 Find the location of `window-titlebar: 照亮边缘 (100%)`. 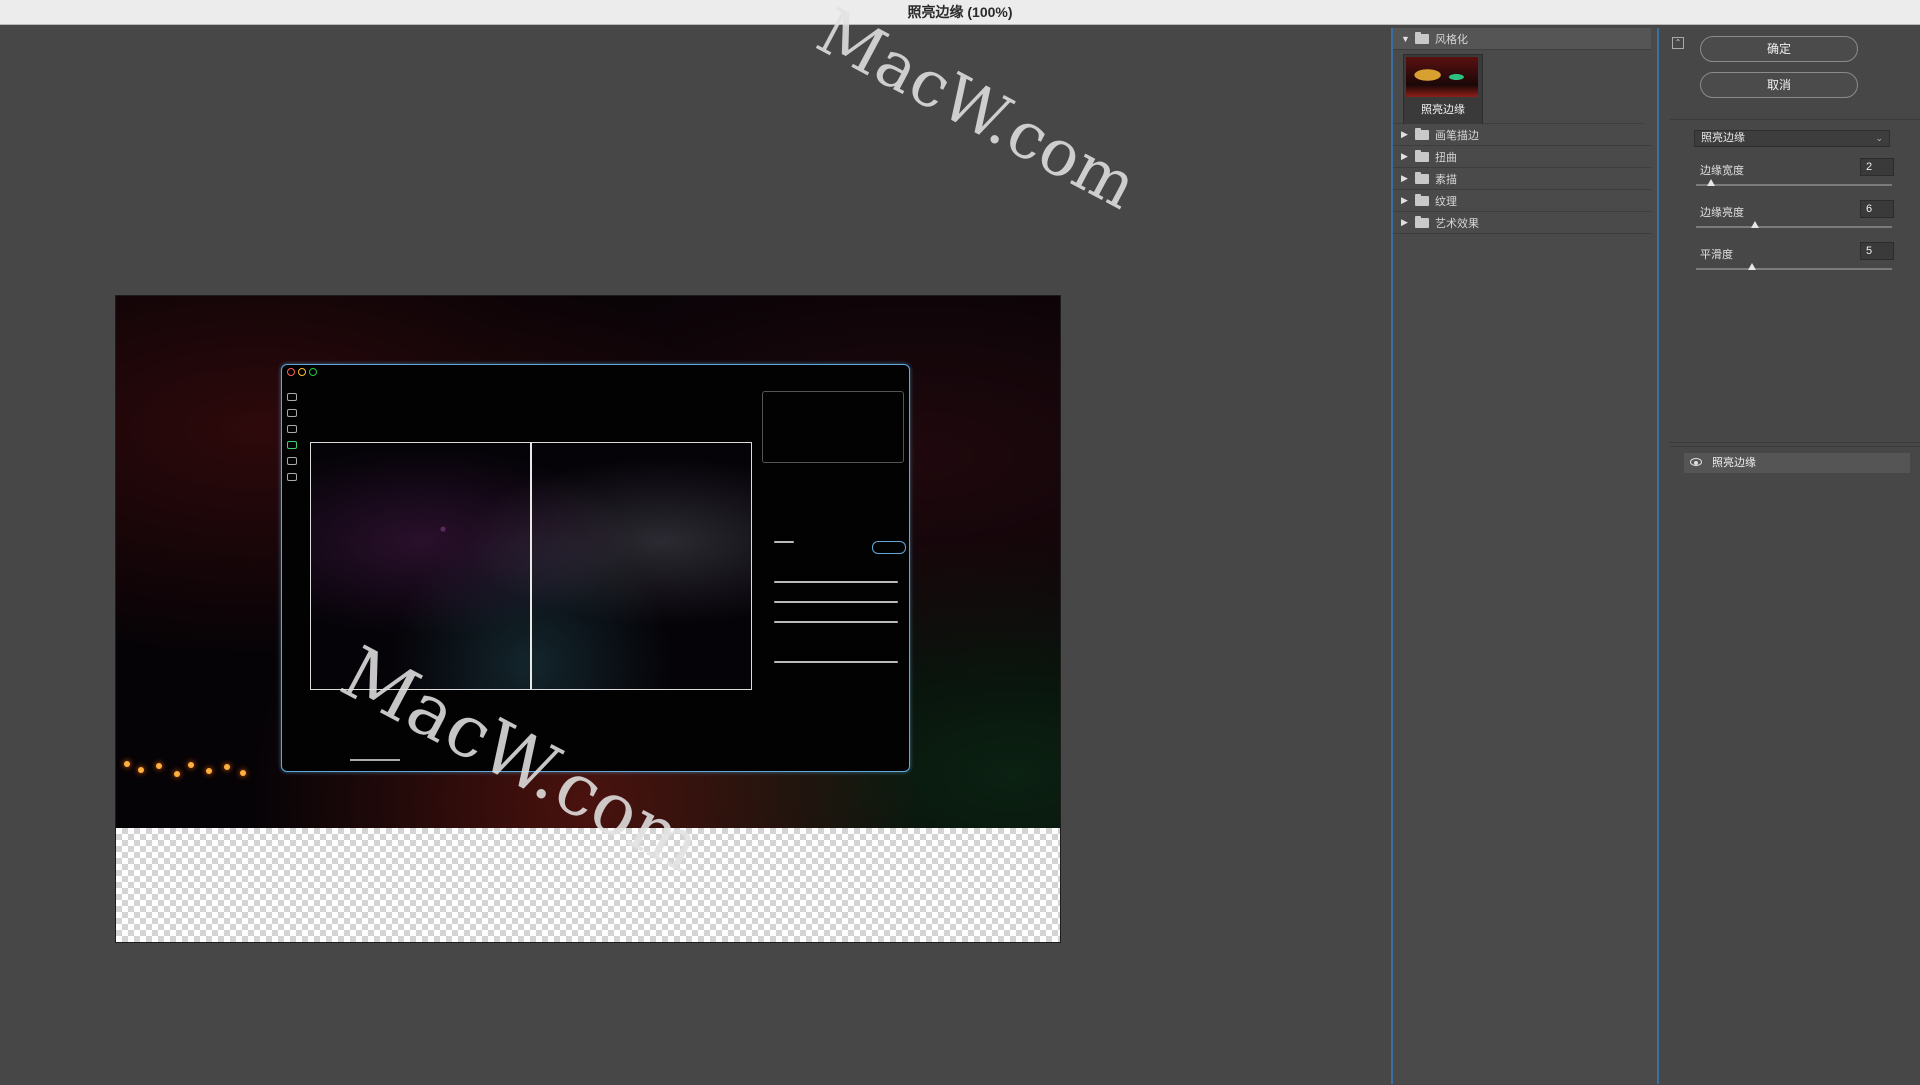

window-titlebar: 照亮边缘 (100%) is located at coordinates (960, 12).